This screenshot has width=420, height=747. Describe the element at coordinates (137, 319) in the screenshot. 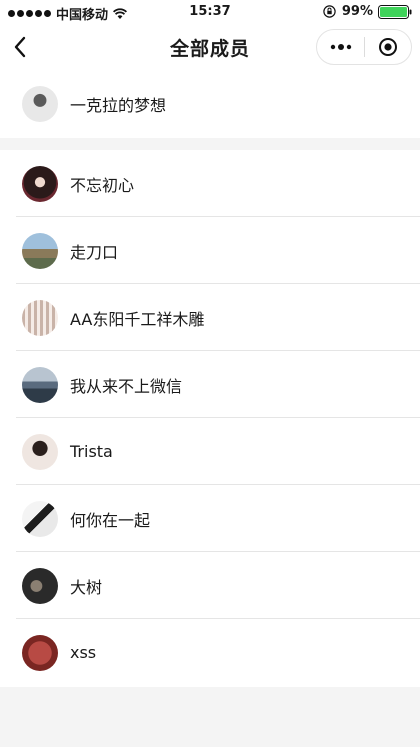

I see `member-name: AA东阳千工祥木雕` at that location.